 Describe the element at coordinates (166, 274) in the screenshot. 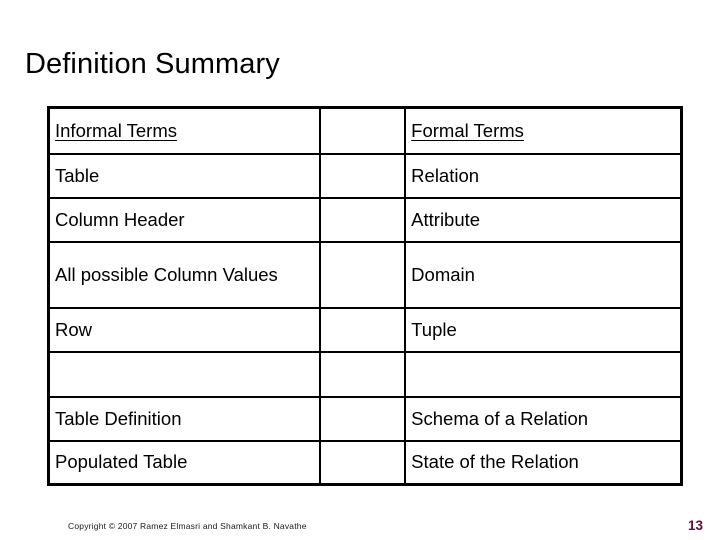

I see `informal-term-label: All possible Column Values` at that location.